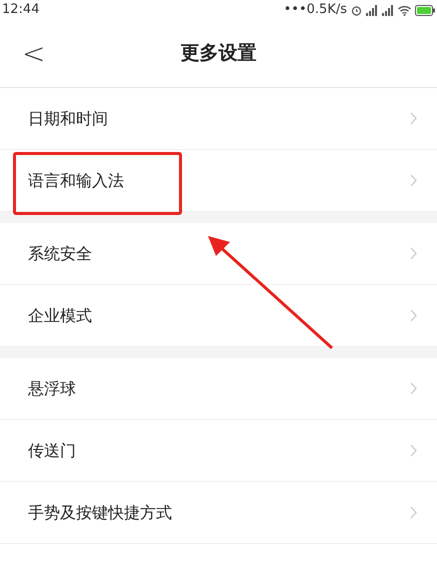  Describe the element at coordinates (68, 119) in the screenshot. I see `row-label: 日期和时间` at that location.